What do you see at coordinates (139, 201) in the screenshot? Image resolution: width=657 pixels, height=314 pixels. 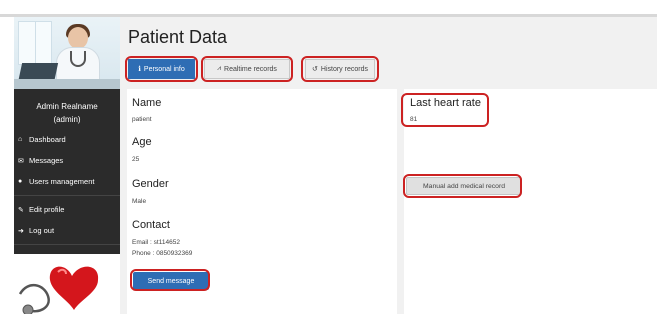 I see `gender-value: Male` at bounding box center [139, 201].